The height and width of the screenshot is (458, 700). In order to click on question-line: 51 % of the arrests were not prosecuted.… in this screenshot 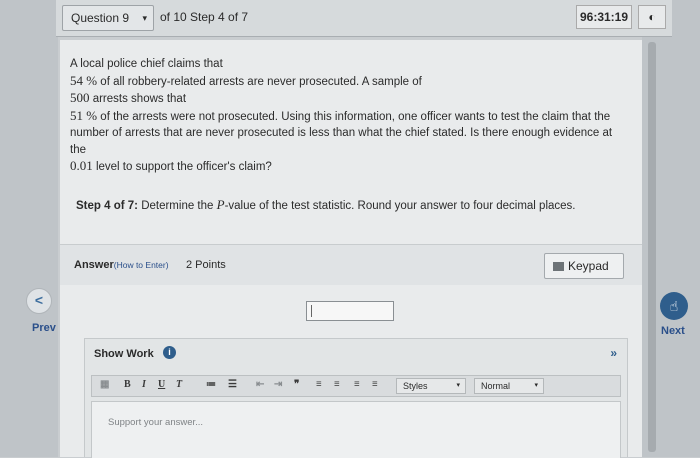, I will do `click(341, 131)`.